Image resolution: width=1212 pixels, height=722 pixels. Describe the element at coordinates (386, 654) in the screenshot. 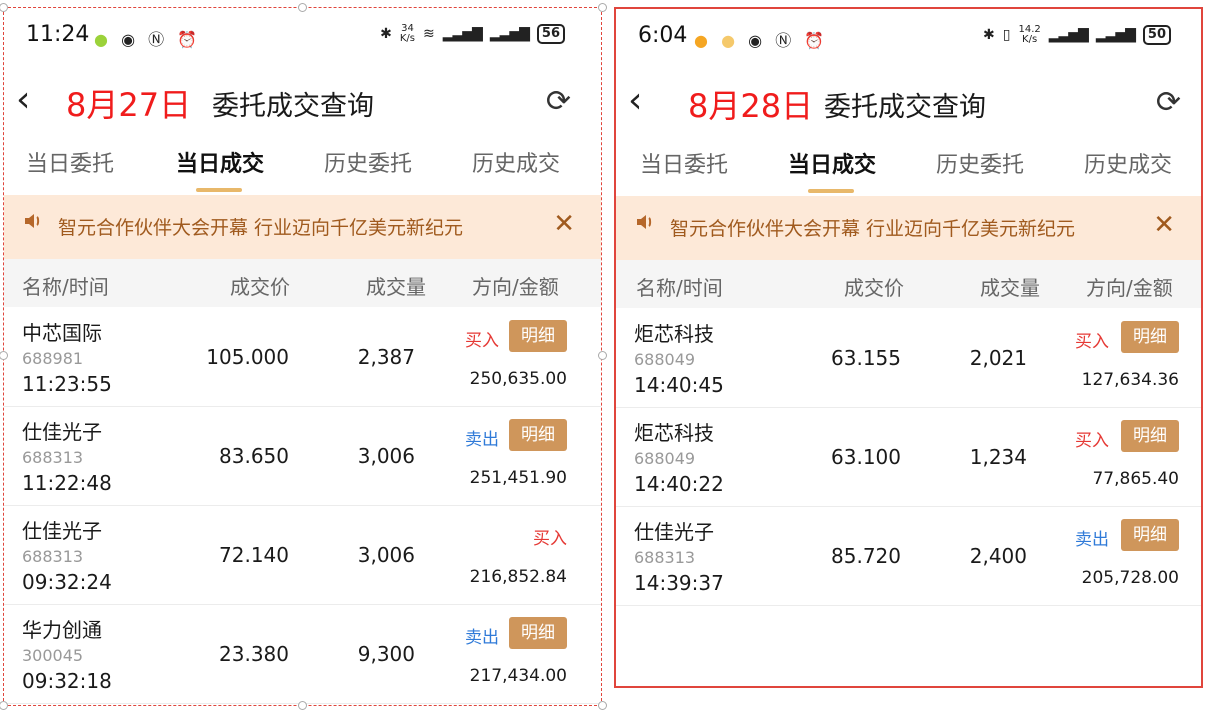

I see `trade-qty: 9,300` at that location.